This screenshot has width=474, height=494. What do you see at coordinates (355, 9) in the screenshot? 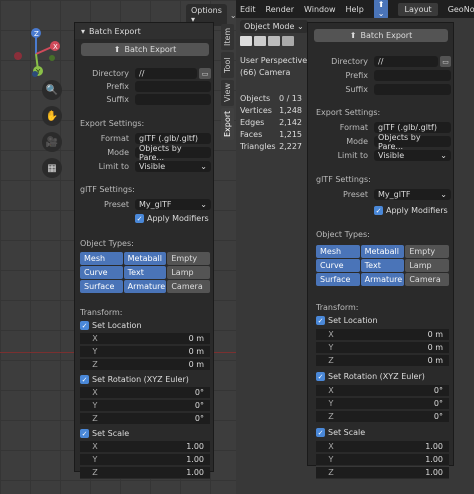
I see `menu-help: Help` at bounding box center [355, 9].